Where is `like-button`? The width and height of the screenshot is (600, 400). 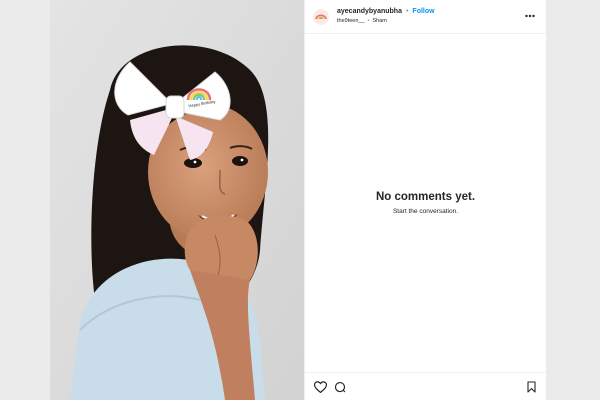
like-button is located at coordinates (320, 387).